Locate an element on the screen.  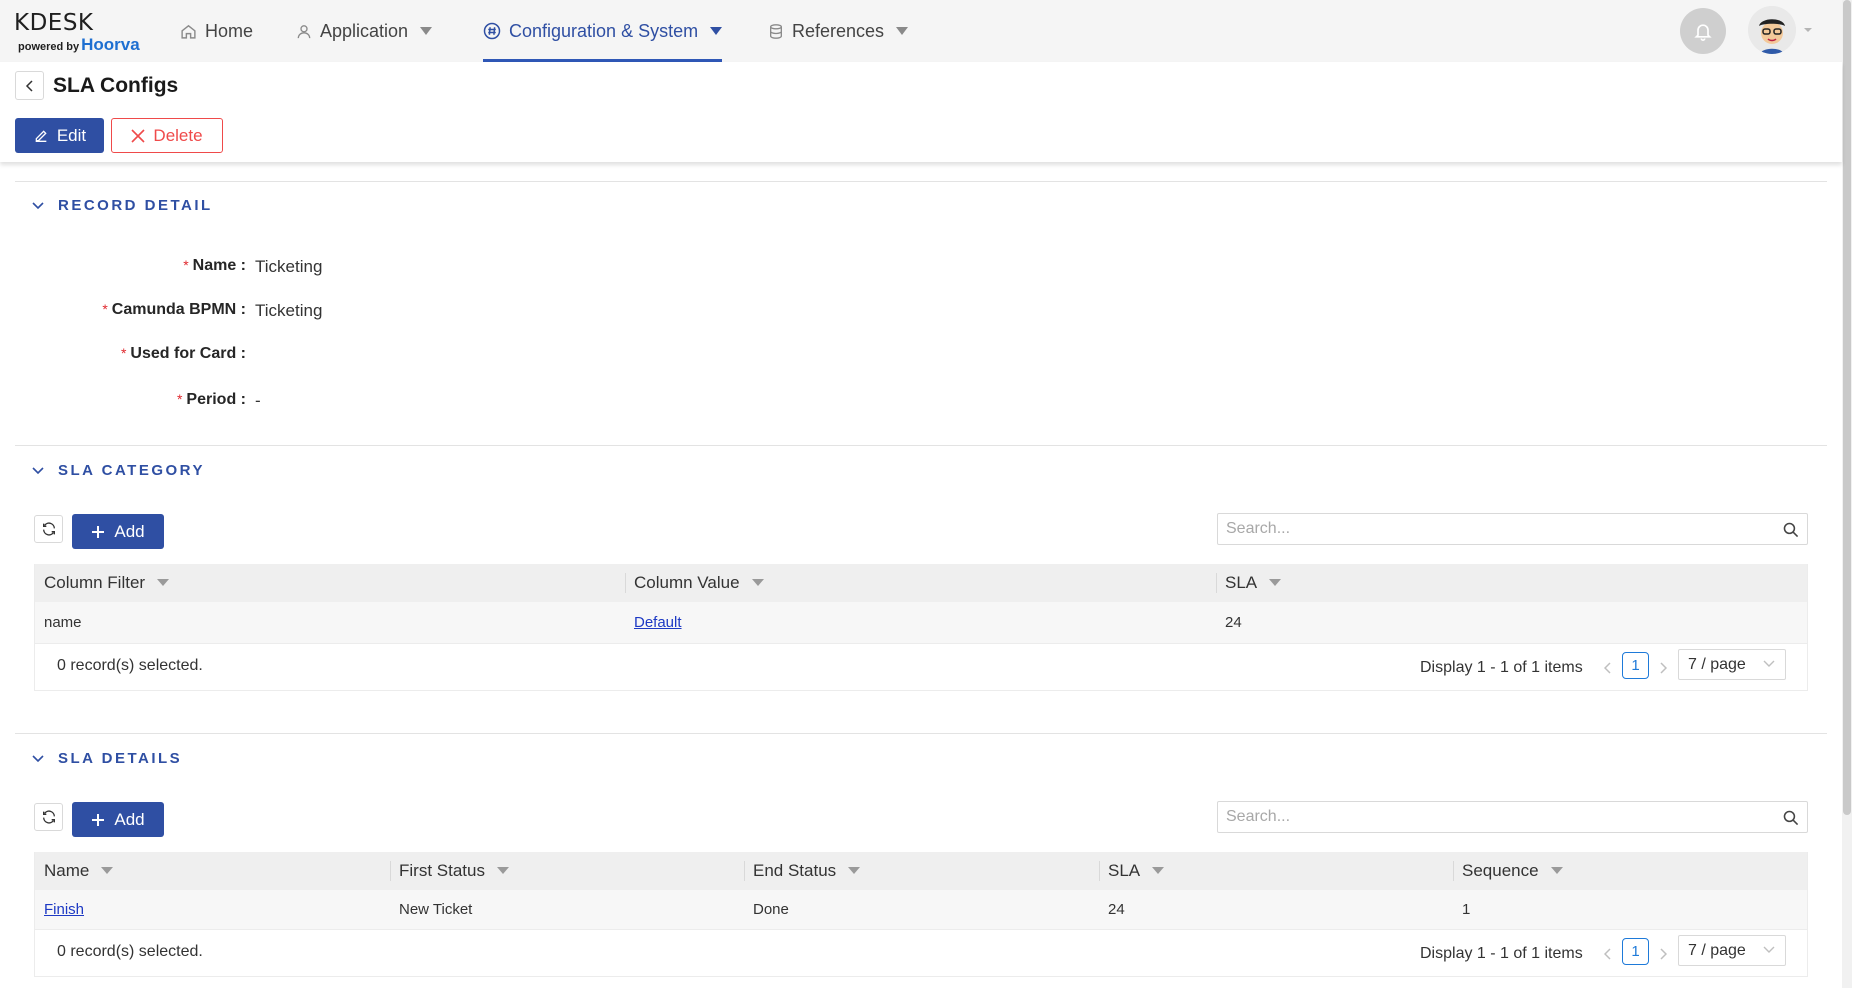
column-header-first-status: First Status is located at coordinates (567, 871).